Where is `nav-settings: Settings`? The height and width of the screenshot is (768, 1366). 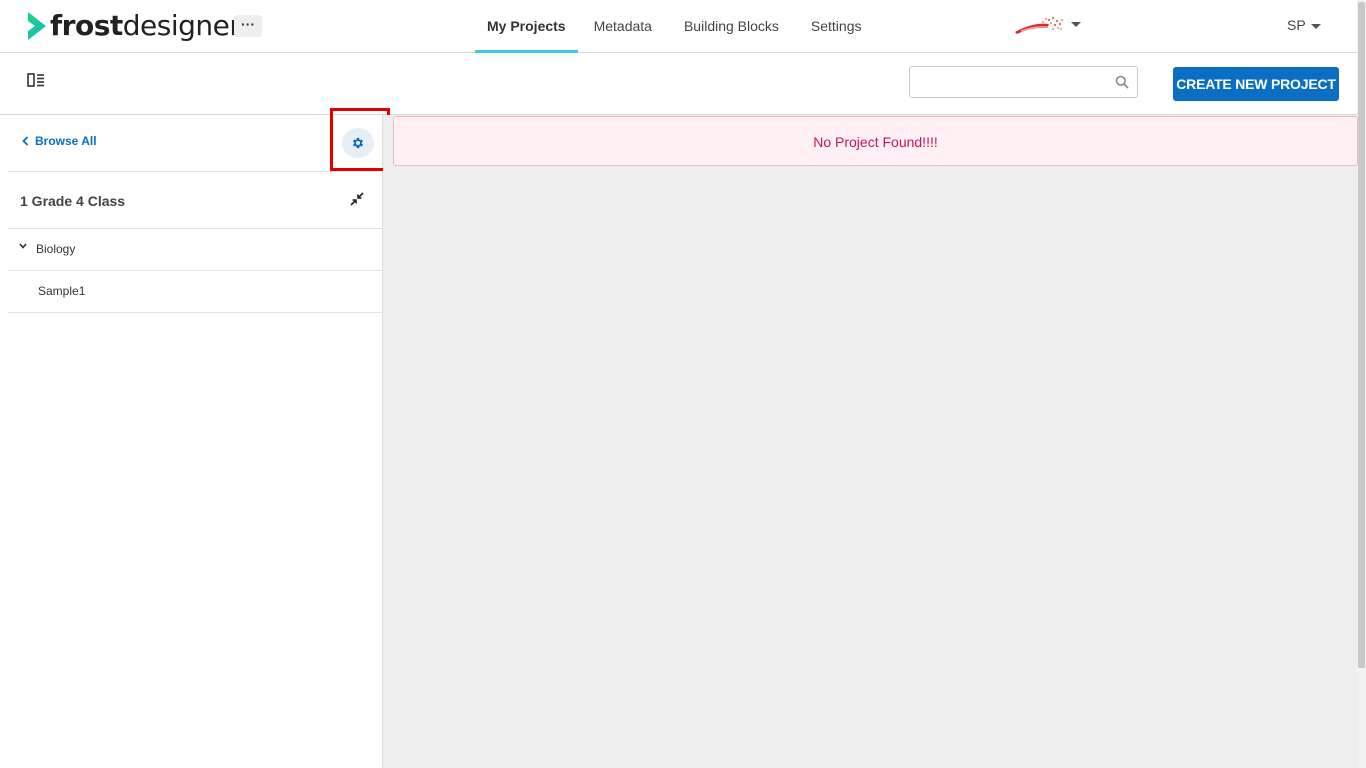 nav-settings: Settings is located at coordinates (836, 26).